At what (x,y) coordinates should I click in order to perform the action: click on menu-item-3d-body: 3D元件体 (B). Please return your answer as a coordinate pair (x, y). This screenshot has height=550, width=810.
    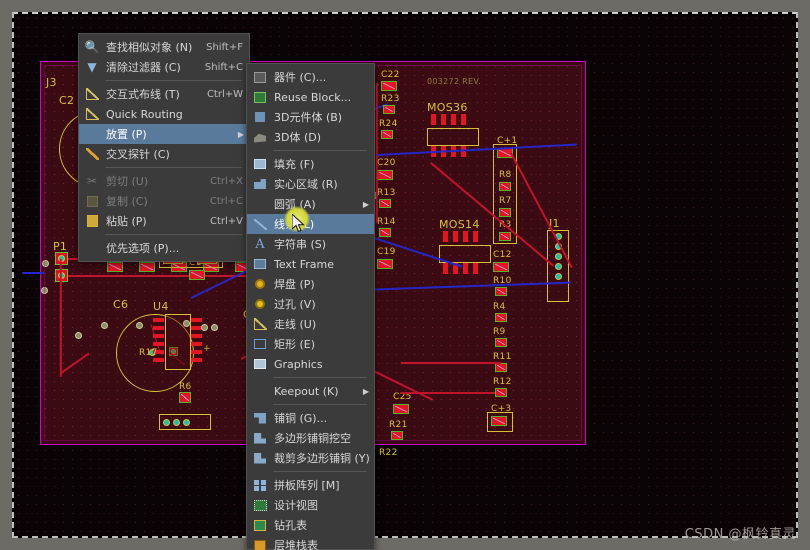
    Looking at the image, I should click on (310, 117).